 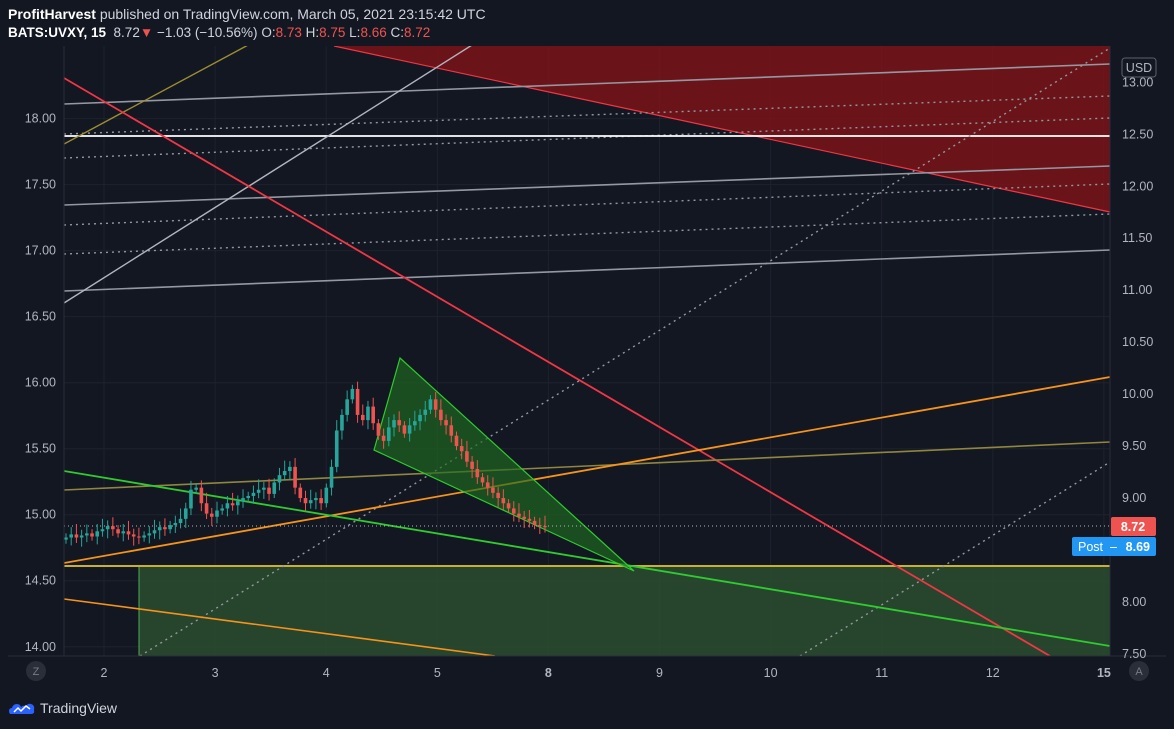 I want to click on right-axis-tick: 10.00, so click(x=1137, y=394).